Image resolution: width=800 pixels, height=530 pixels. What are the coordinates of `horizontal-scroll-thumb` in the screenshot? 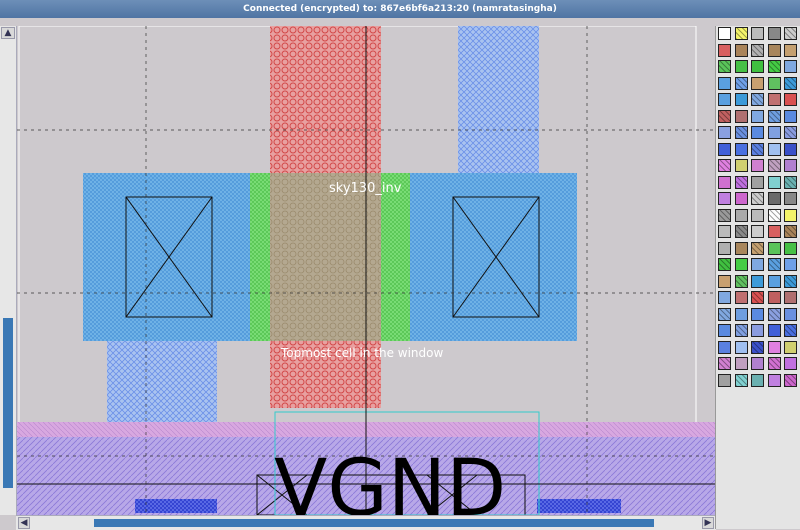 It's located at (374, 523).